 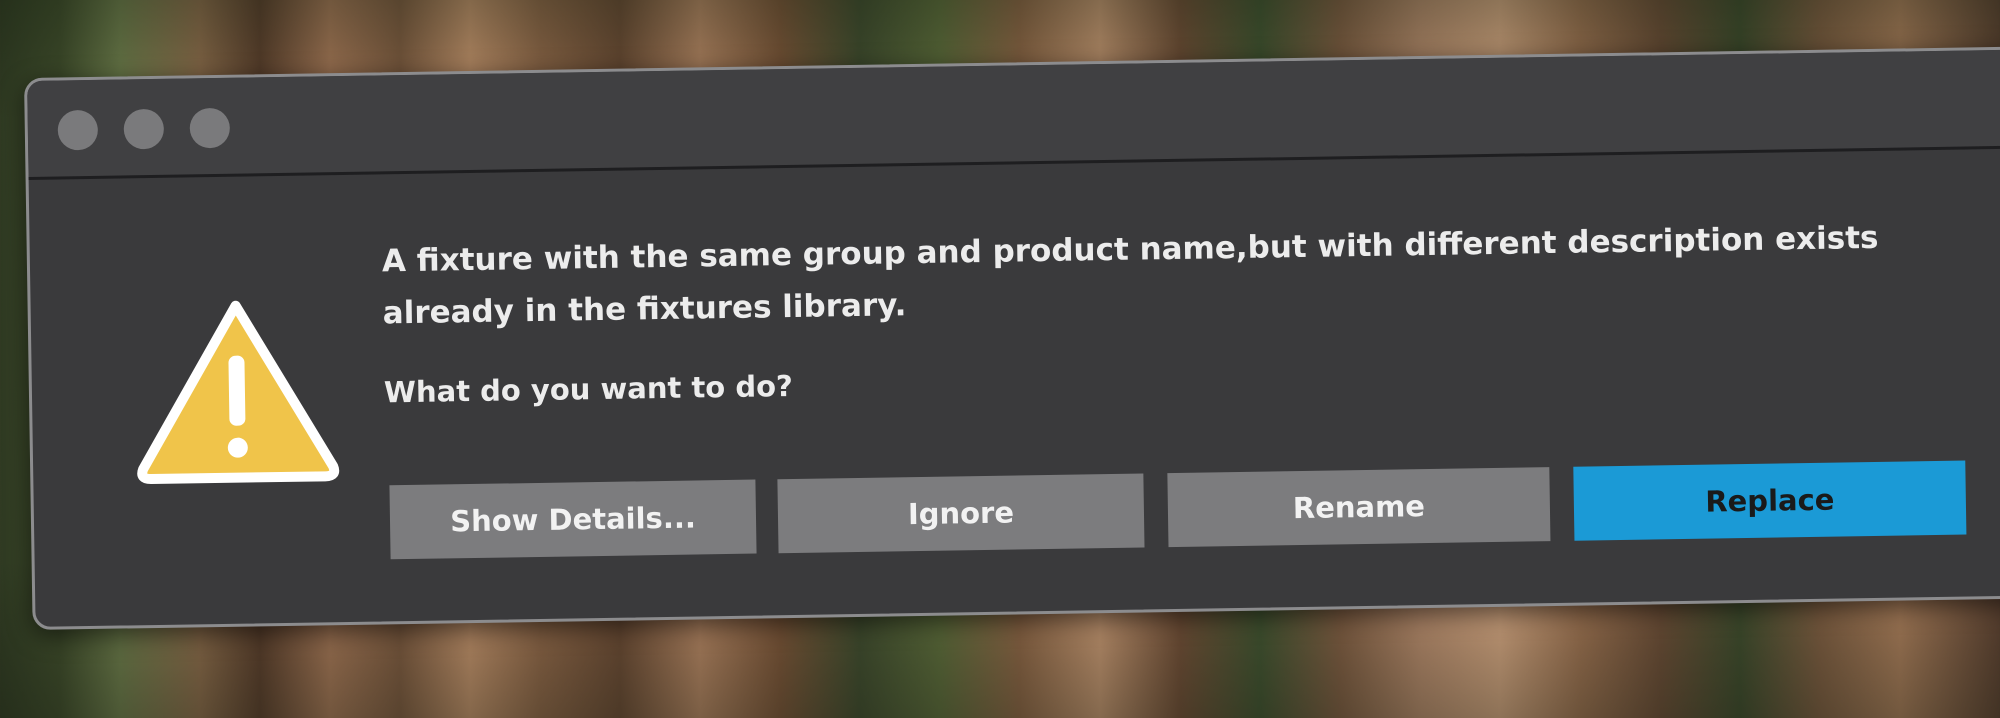 What do you see at coordinates (210, 128) in the screenshot?
I see `zoom-window-button` at bounding box center [210, 128].